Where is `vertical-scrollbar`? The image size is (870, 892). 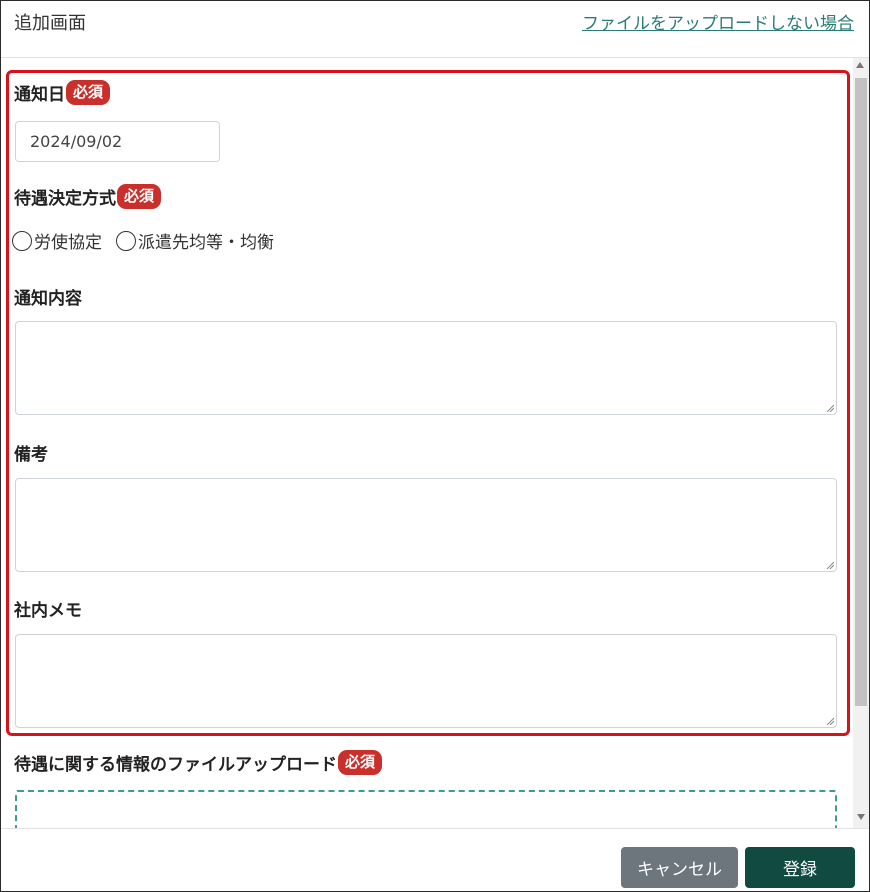
vertical-scrollbar is located at coordinates (861, 443).